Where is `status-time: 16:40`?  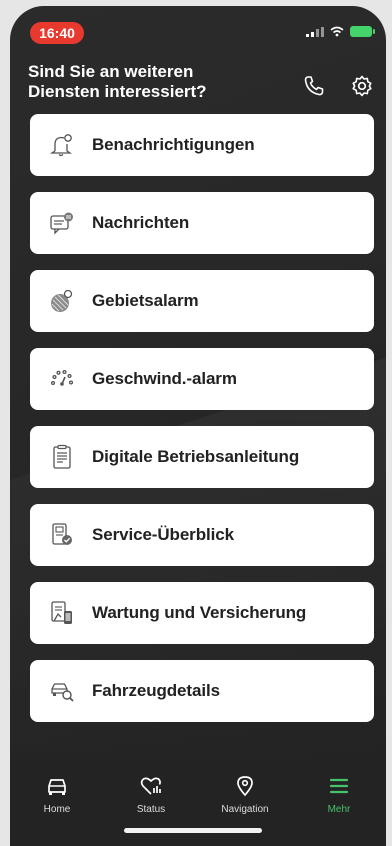
status-time: 16:40 is located at coordinates (57, 33).